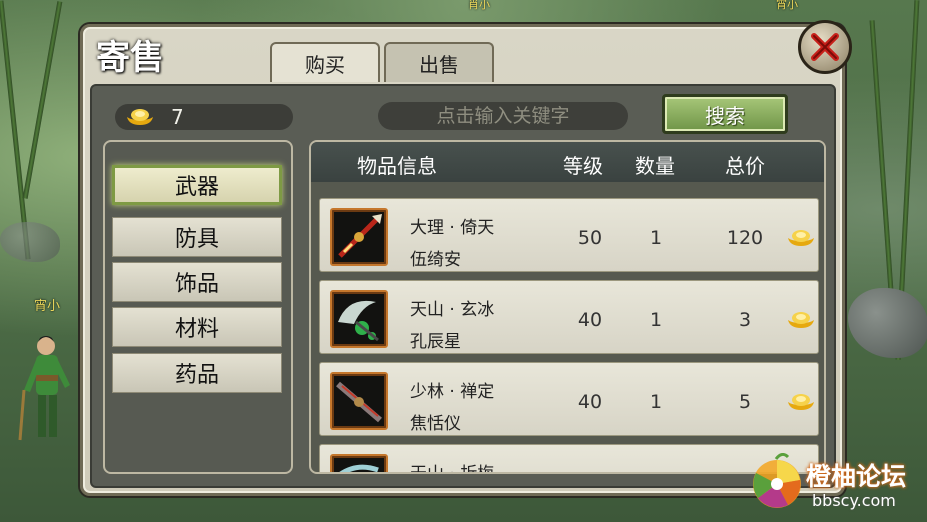 The image size is (927, 522). Describe the element at coordinates (569, 317) in the screenshot. I see `table-row: 天山 · 玄冰 孔辰星 40 1 3` at that location.